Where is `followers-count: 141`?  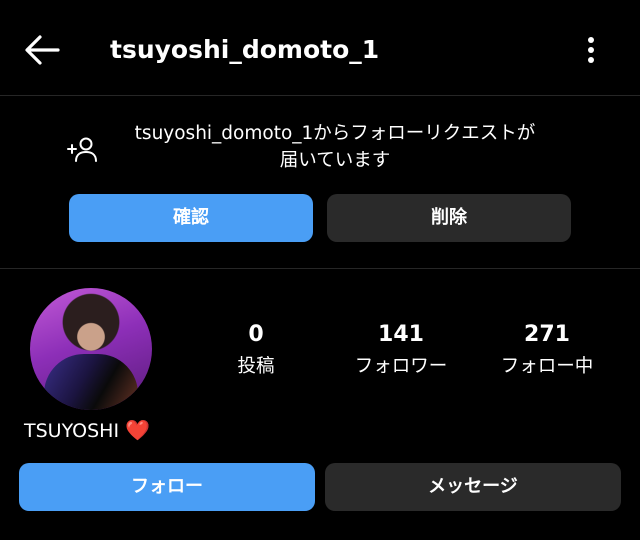 followers-count: 141 is located at coordinates (401, 334).